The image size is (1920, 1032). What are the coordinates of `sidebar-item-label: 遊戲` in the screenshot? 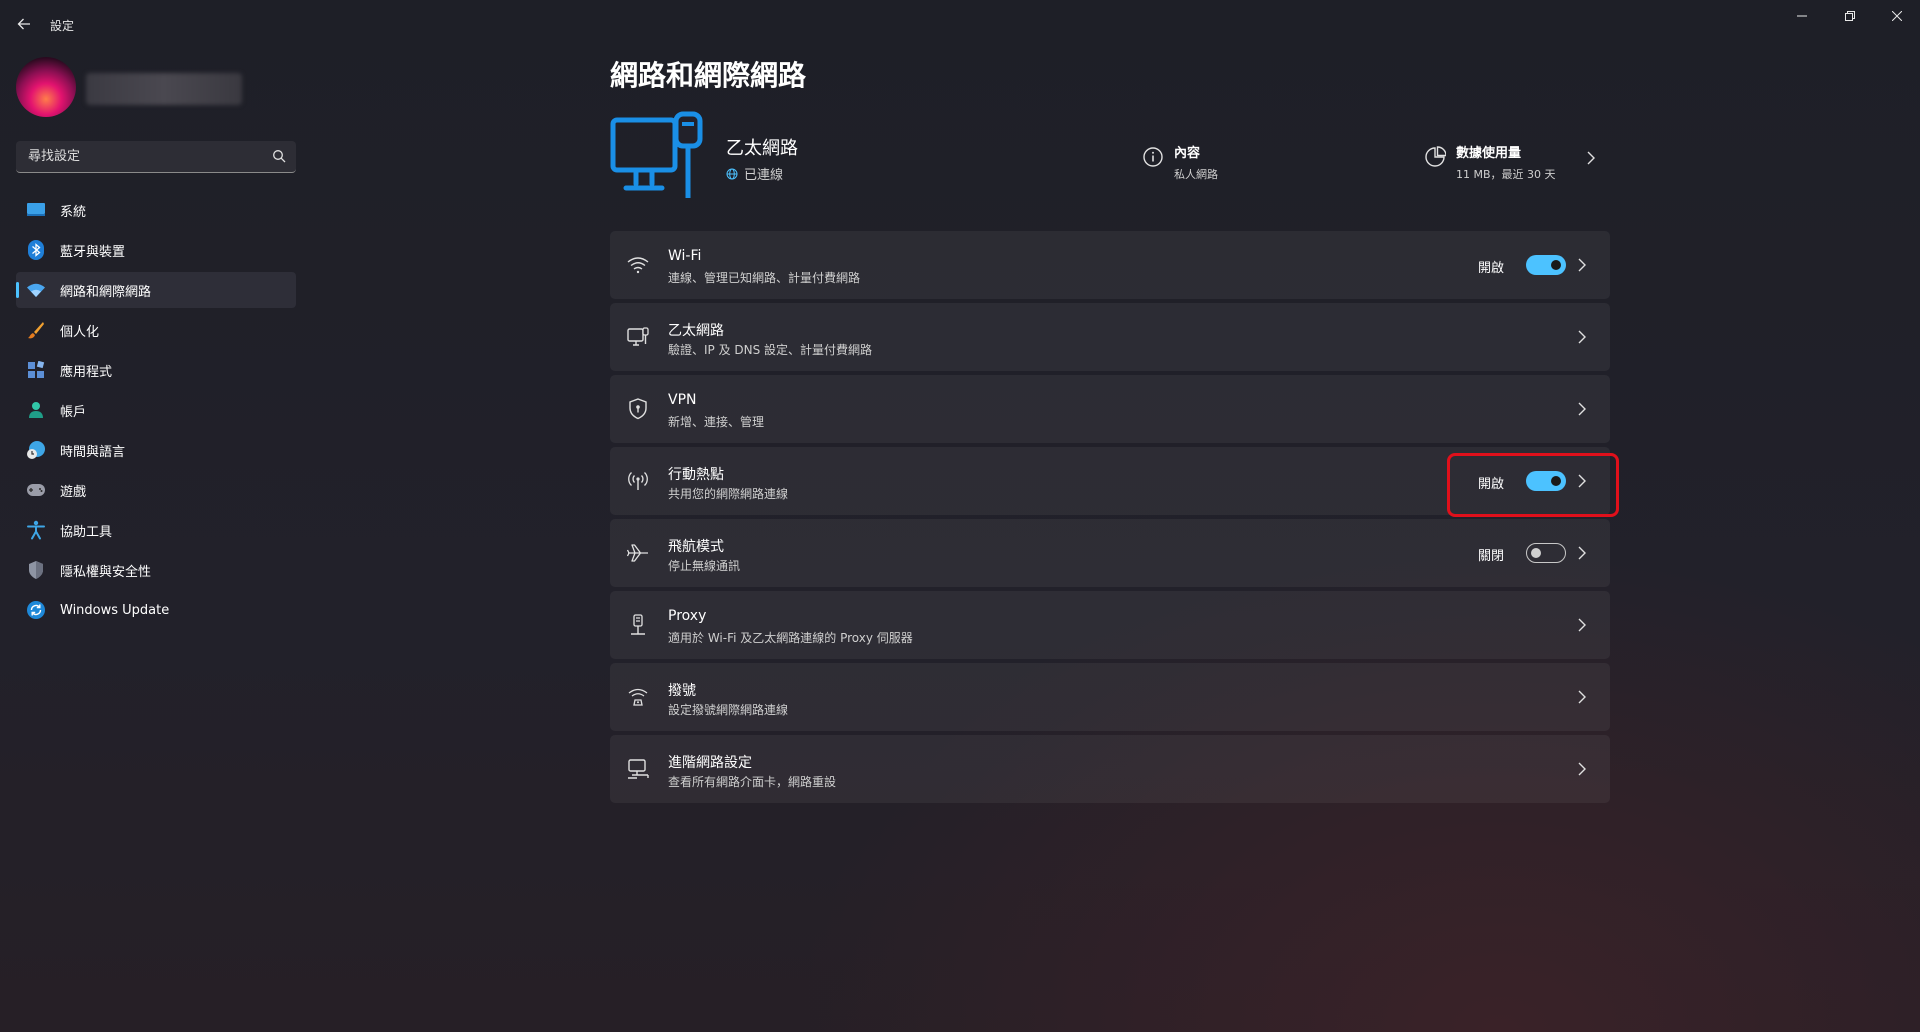 It's located at (73, 492).